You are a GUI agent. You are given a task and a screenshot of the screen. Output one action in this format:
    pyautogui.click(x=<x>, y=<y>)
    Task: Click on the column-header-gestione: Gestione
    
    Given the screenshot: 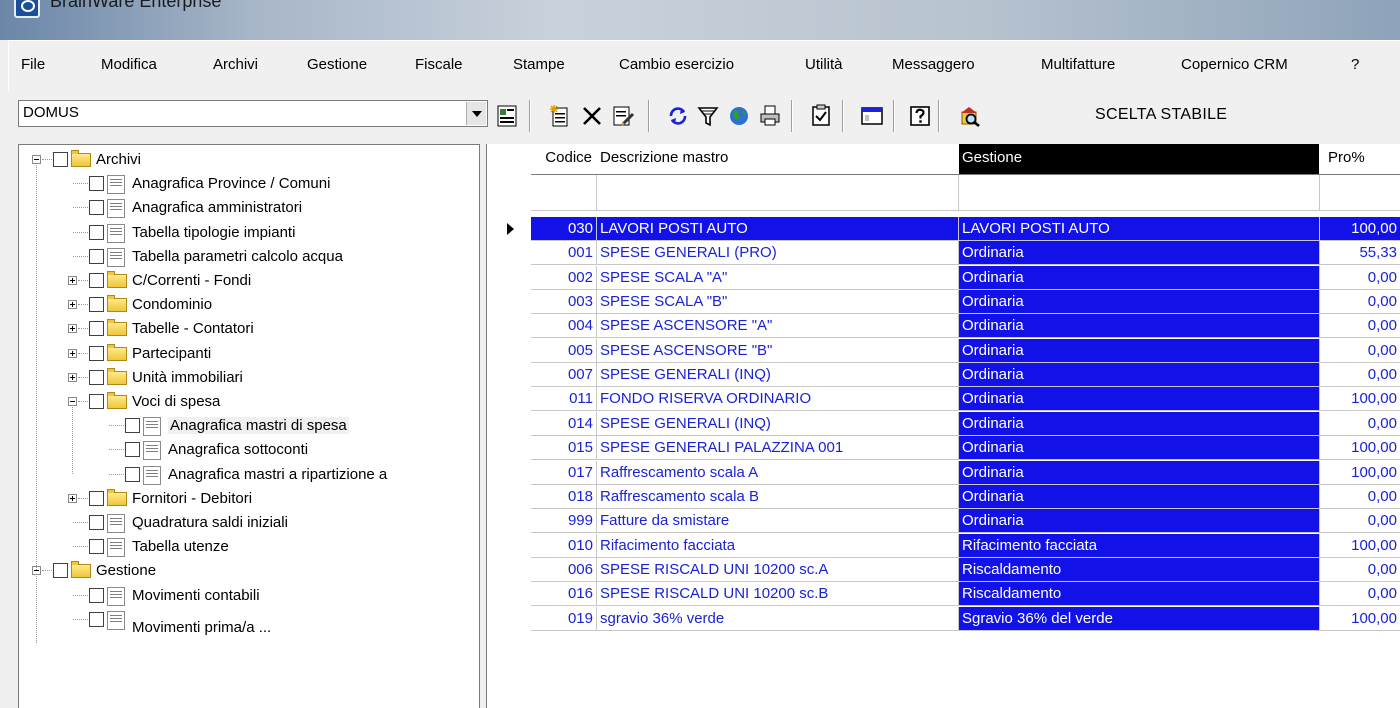 What is the action you would take?
    pyautogui.click(x=1139, y=159)
    